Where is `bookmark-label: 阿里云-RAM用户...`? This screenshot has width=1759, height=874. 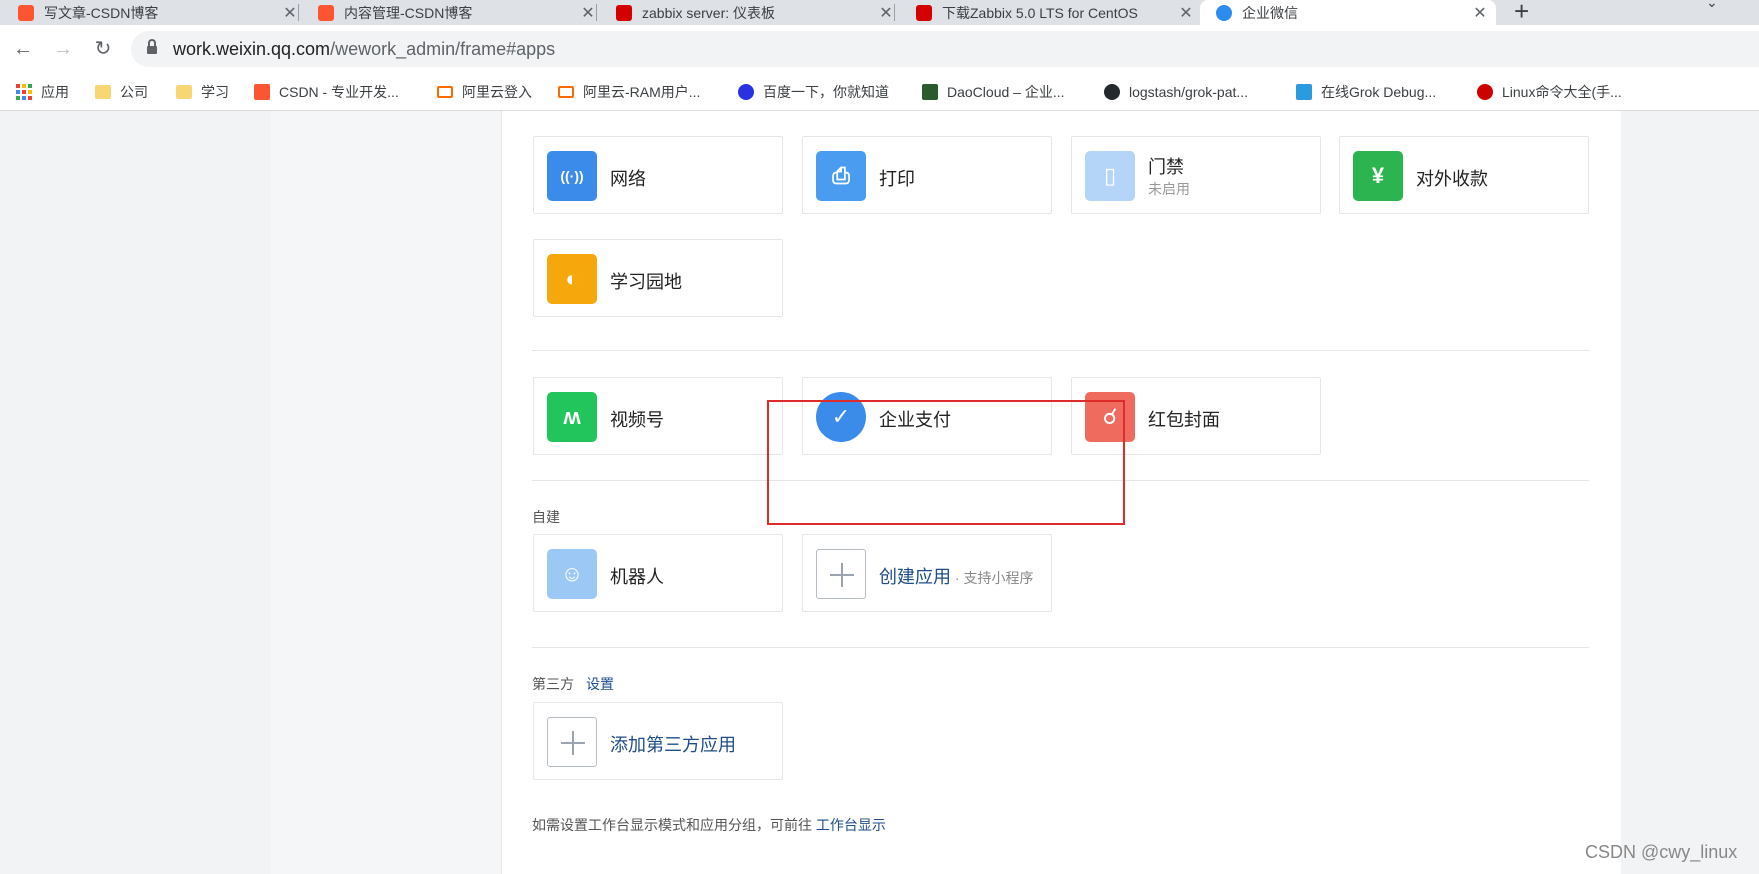
bookmark-label: 阿里云-RAM用户... is located at coordinates (642, 92).